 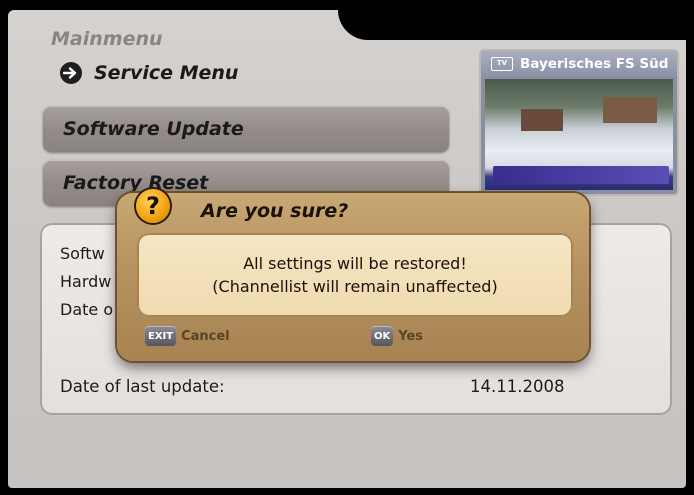 I want to click on info-row-date: Date o, so click(x=87, y=309).